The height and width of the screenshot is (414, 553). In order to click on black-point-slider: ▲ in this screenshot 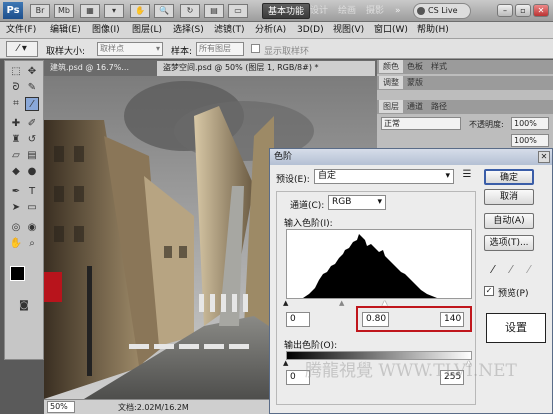, I will do `click(285, 303)`.